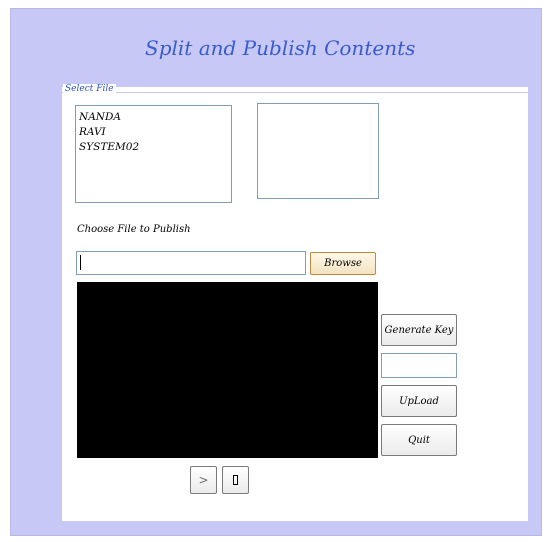 This screenshot has width=552, height=542. What do you see at coordinates (155, 117) in the screenshot?
I see `list-item: NANDA` at bounding box center [155, 117].